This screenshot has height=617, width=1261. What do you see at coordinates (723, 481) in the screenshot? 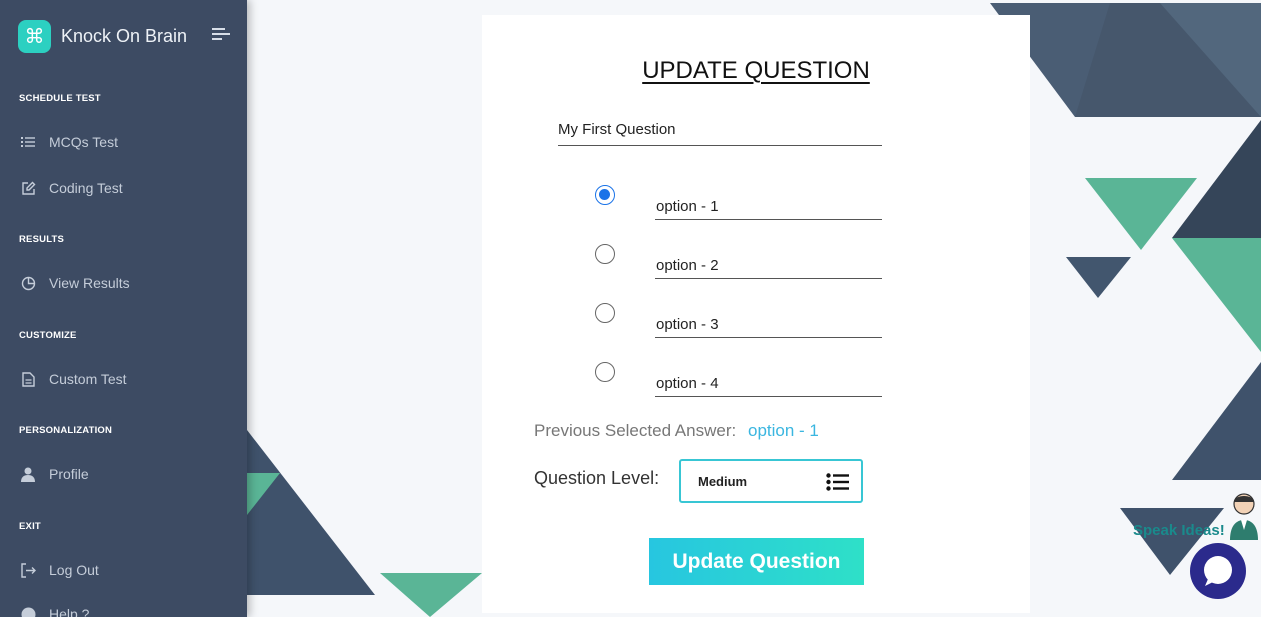
I see `question-level-value: Medium` at bounding box center [723, 481].